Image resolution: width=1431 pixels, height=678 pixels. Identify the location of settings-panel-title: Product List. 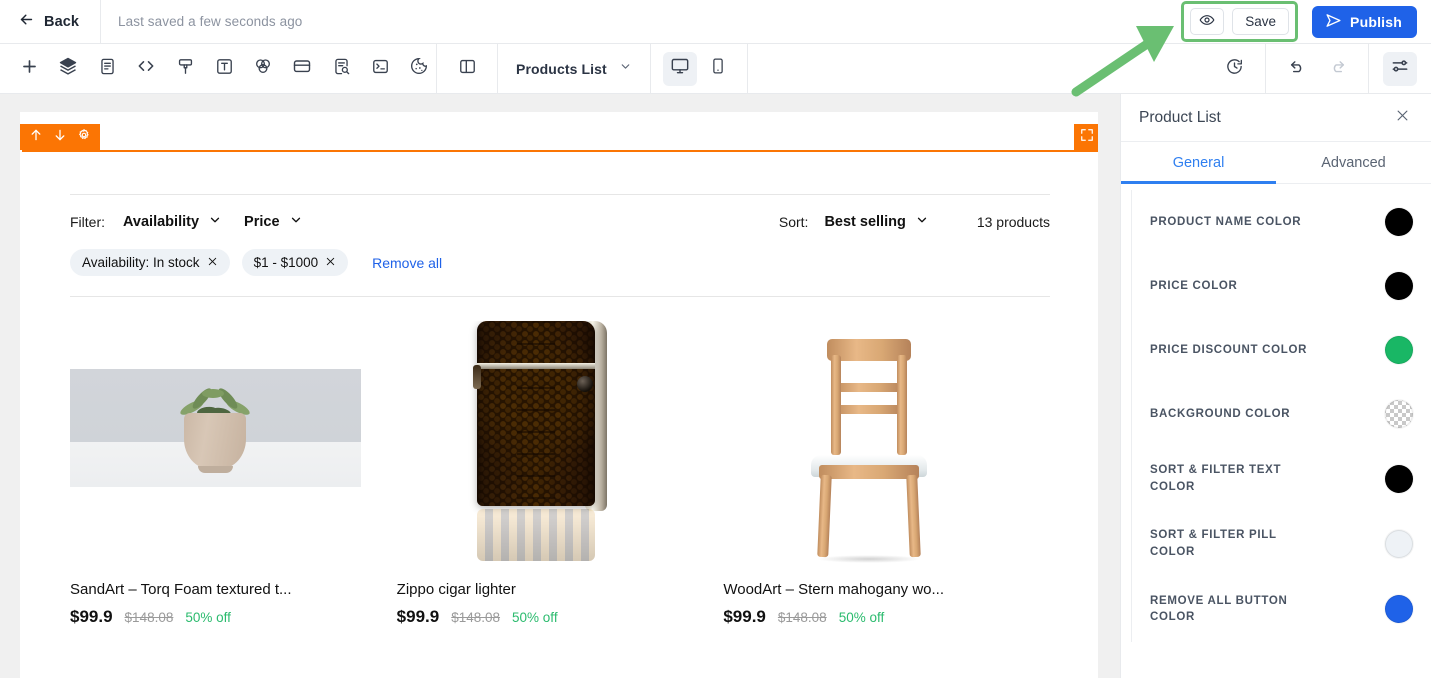
(1180, 117).